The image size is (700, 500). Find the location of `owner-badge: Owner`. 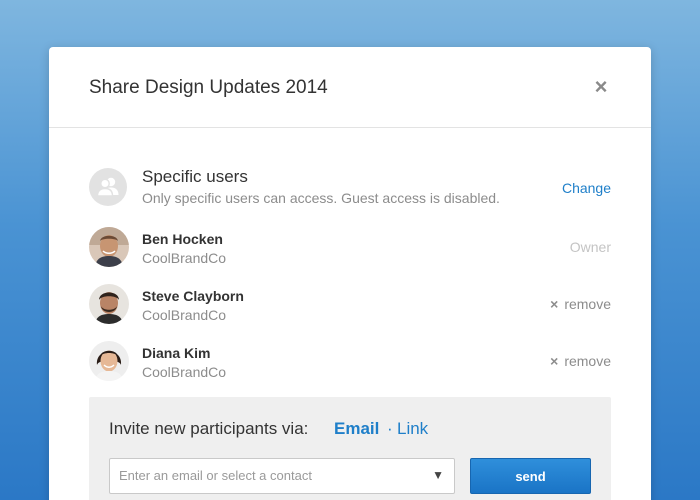

owner-badge: Owner is located at coordinates (590, 247).